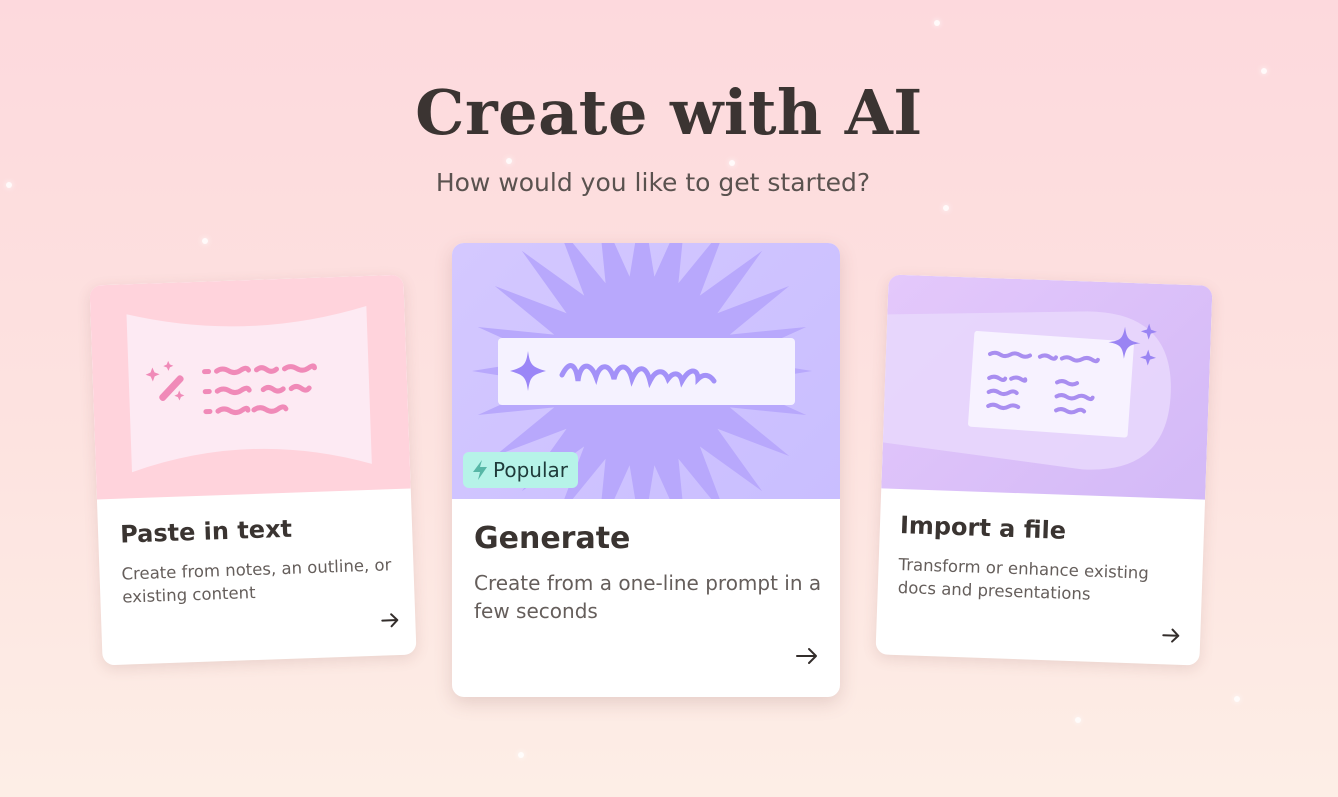  Describe the element at coordinates (653, 182) in the screenshot. I see `page-subtitle: How would you like to get started?` at that location.